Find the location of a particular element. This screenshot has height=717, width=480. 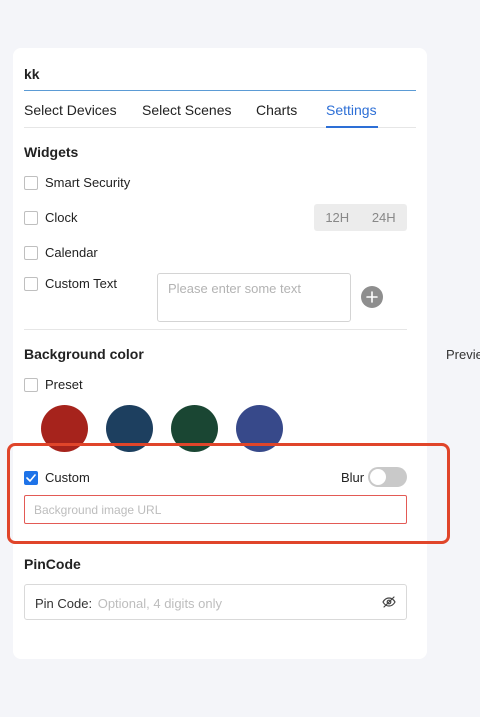

checkmark-icon is located at coordinates (31, 477).